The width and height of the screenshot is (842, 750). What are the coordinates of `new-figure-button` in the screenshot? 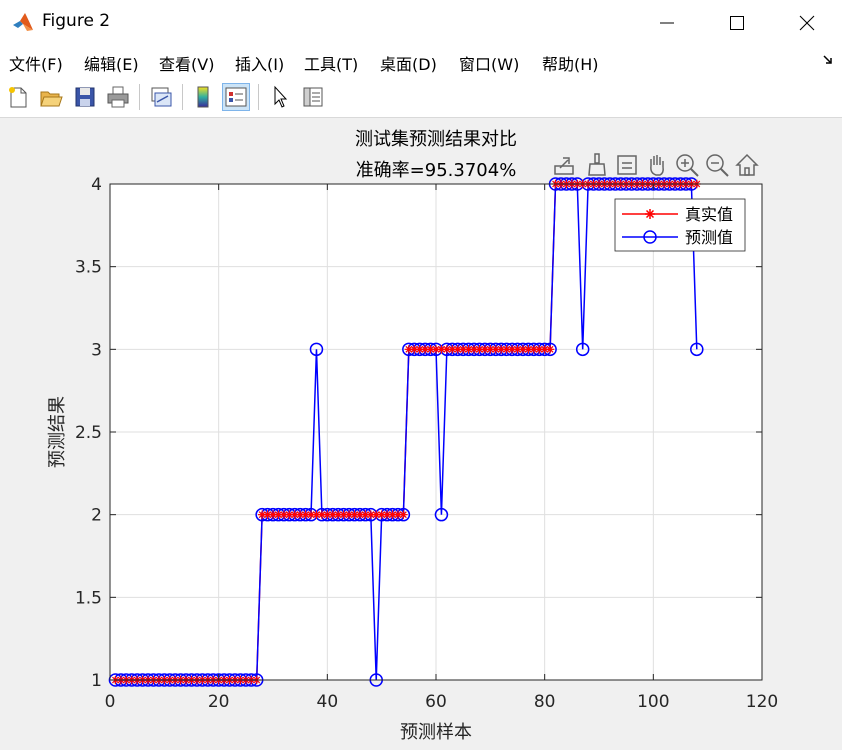 It's located at (18, 97).